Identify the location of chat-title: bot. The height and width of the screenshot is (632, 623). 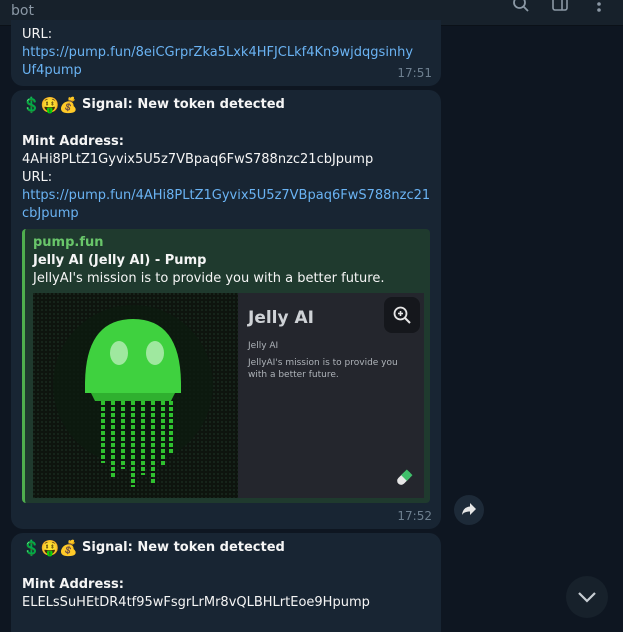
(22, 11).